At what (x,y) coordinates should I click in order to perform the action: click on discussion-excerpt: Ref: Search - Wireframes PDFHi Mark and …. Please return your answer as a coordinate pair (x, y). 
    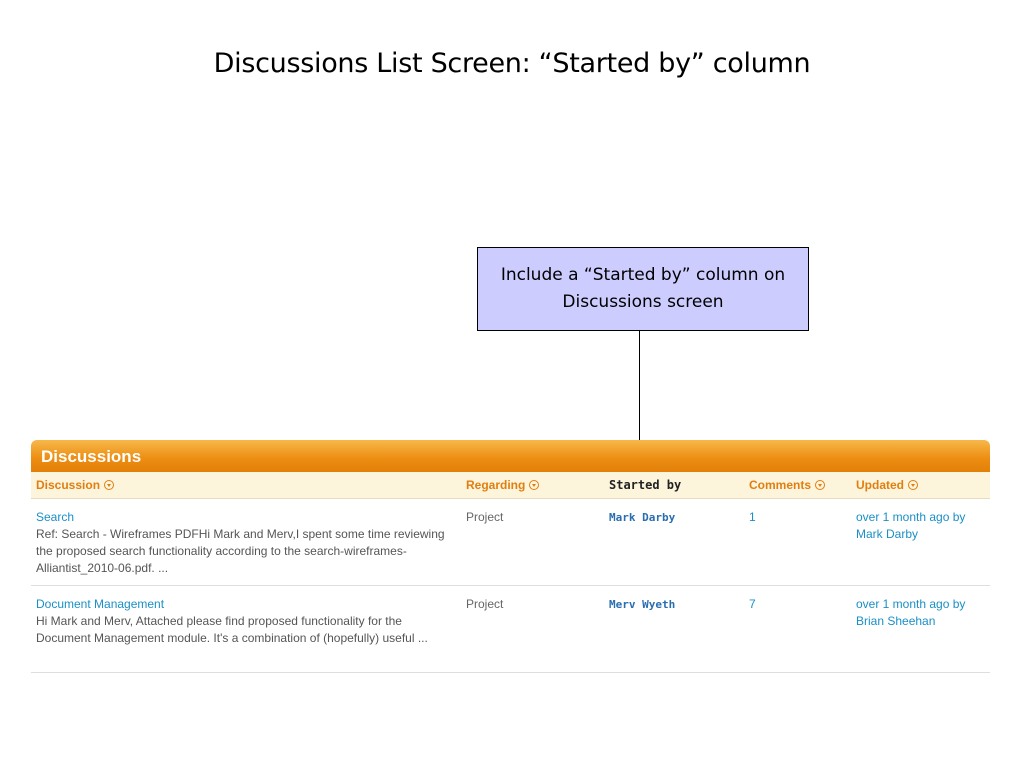
    Looking at the image, I should click on (240, 551).